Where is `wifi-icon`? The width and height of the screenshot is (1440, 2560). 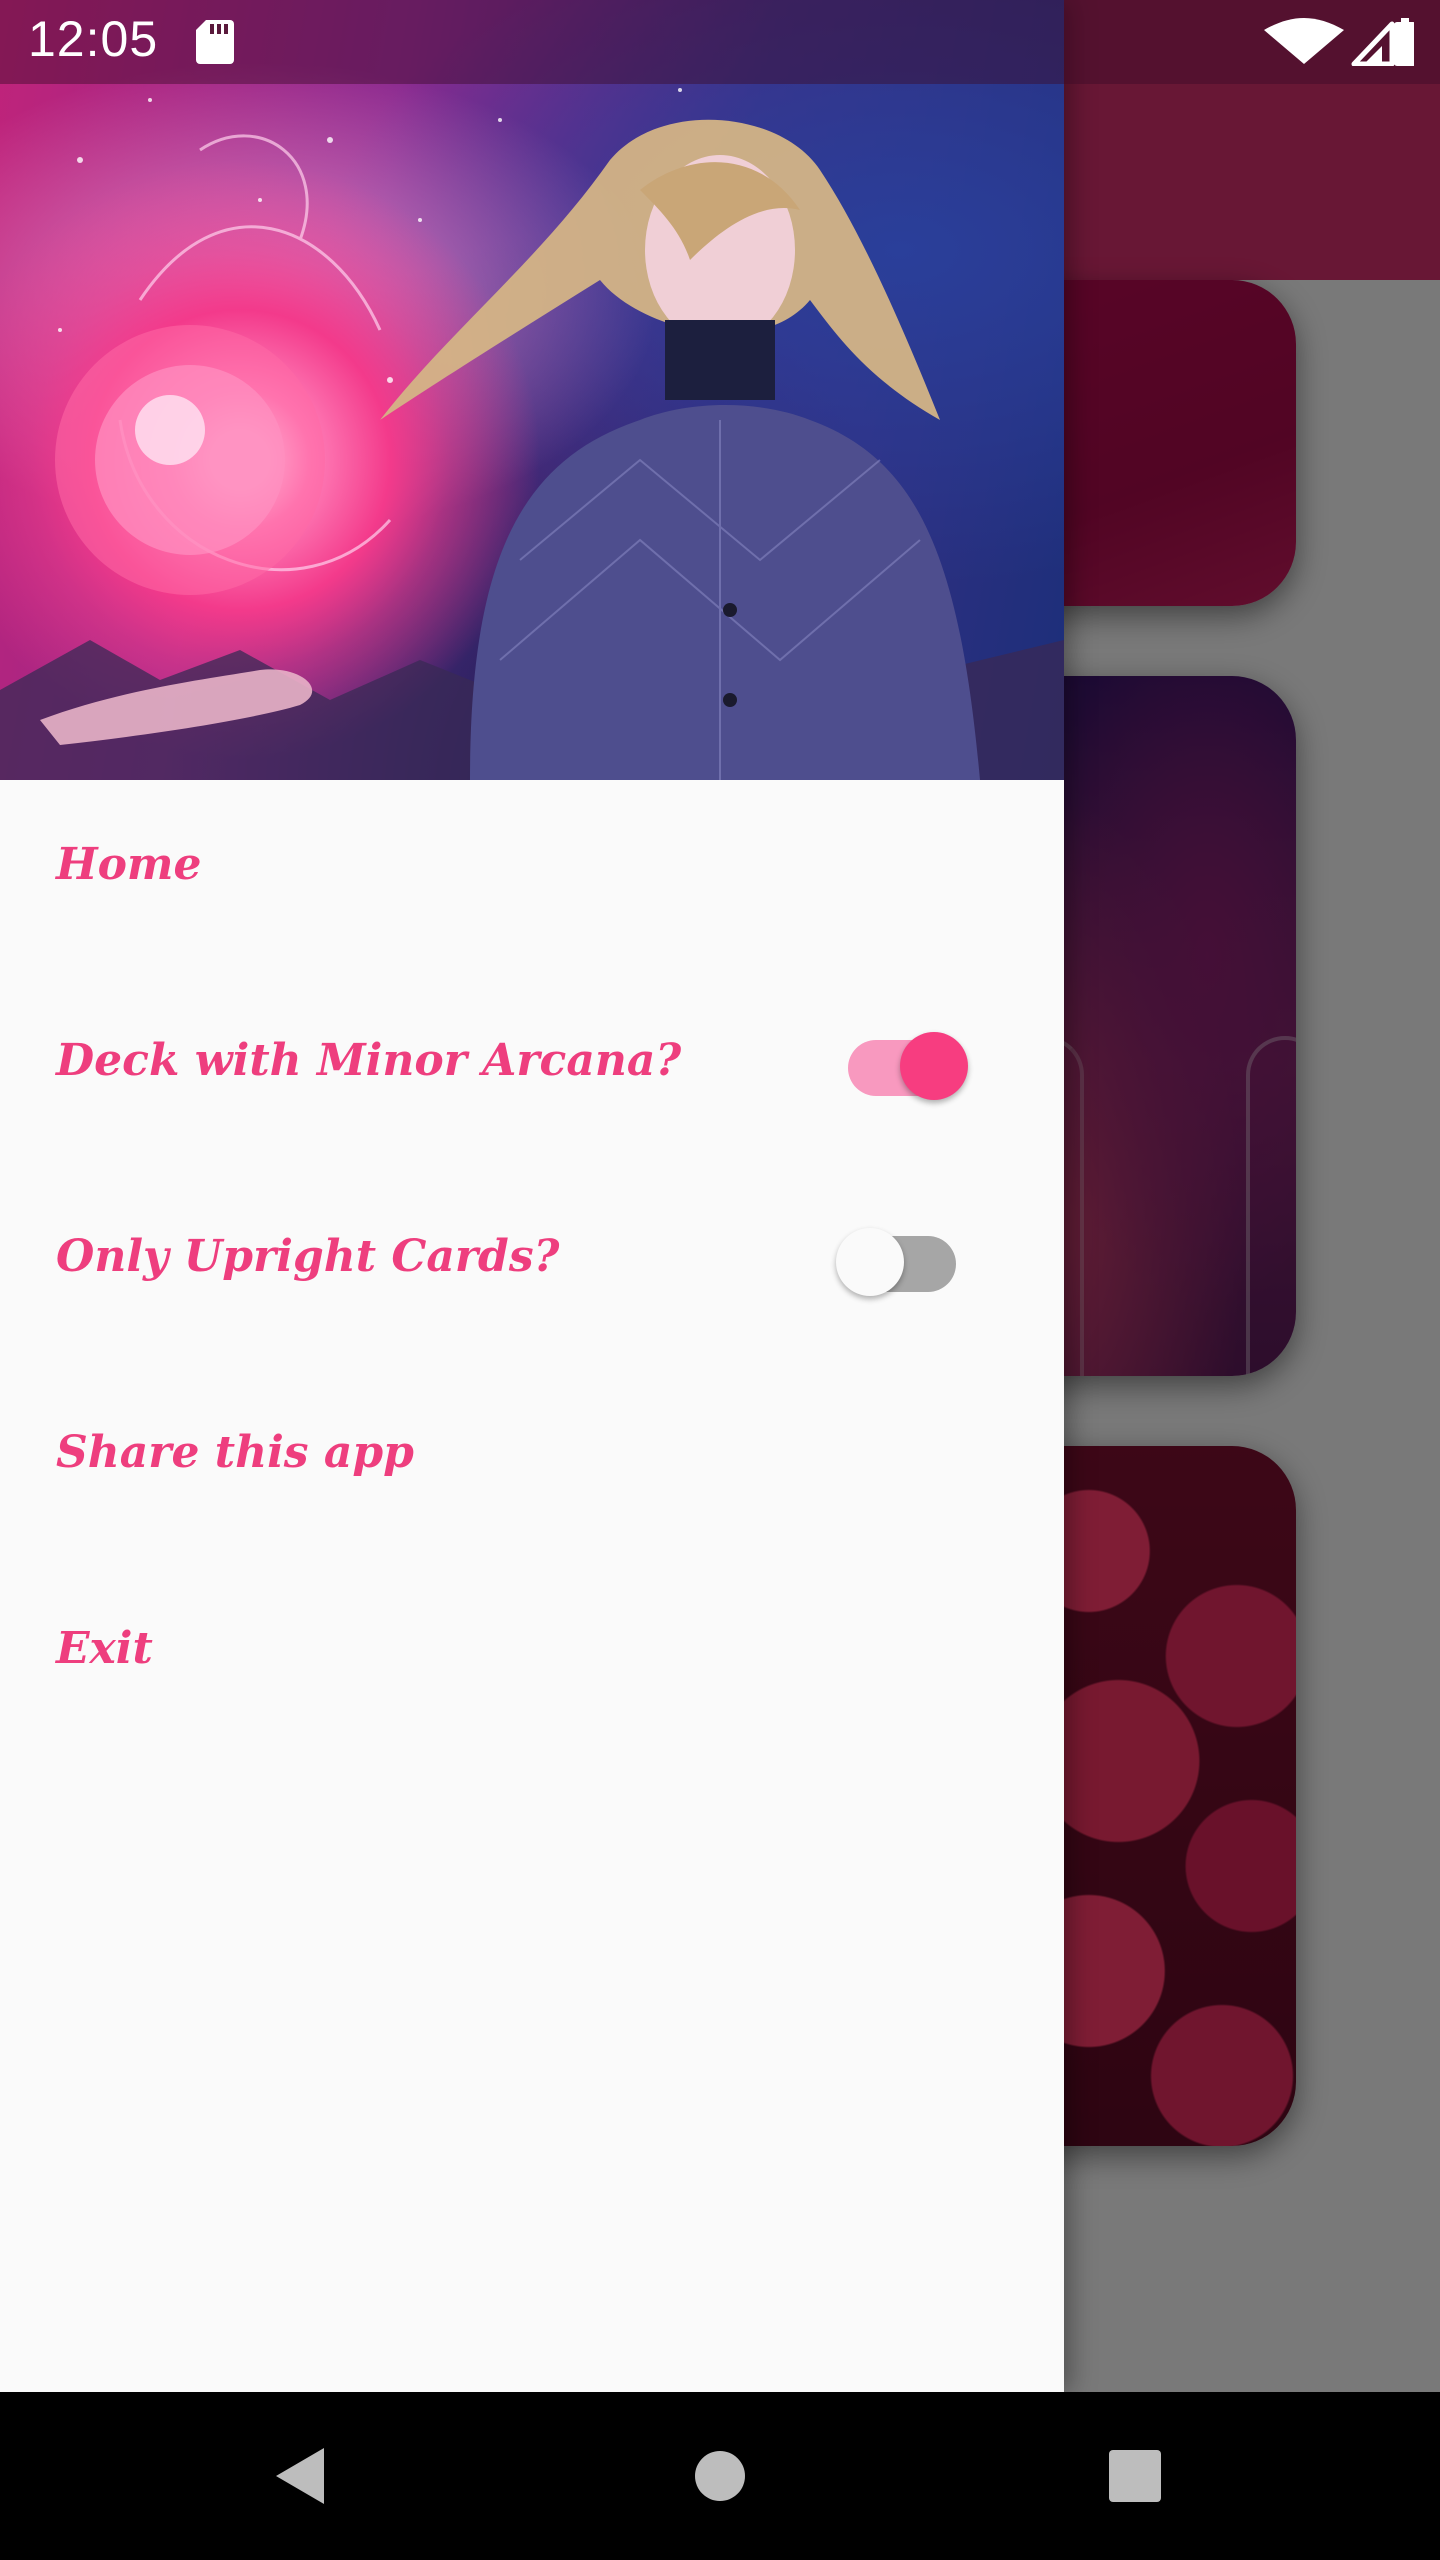
wifi-icon is located at coordinates (1304, 41).